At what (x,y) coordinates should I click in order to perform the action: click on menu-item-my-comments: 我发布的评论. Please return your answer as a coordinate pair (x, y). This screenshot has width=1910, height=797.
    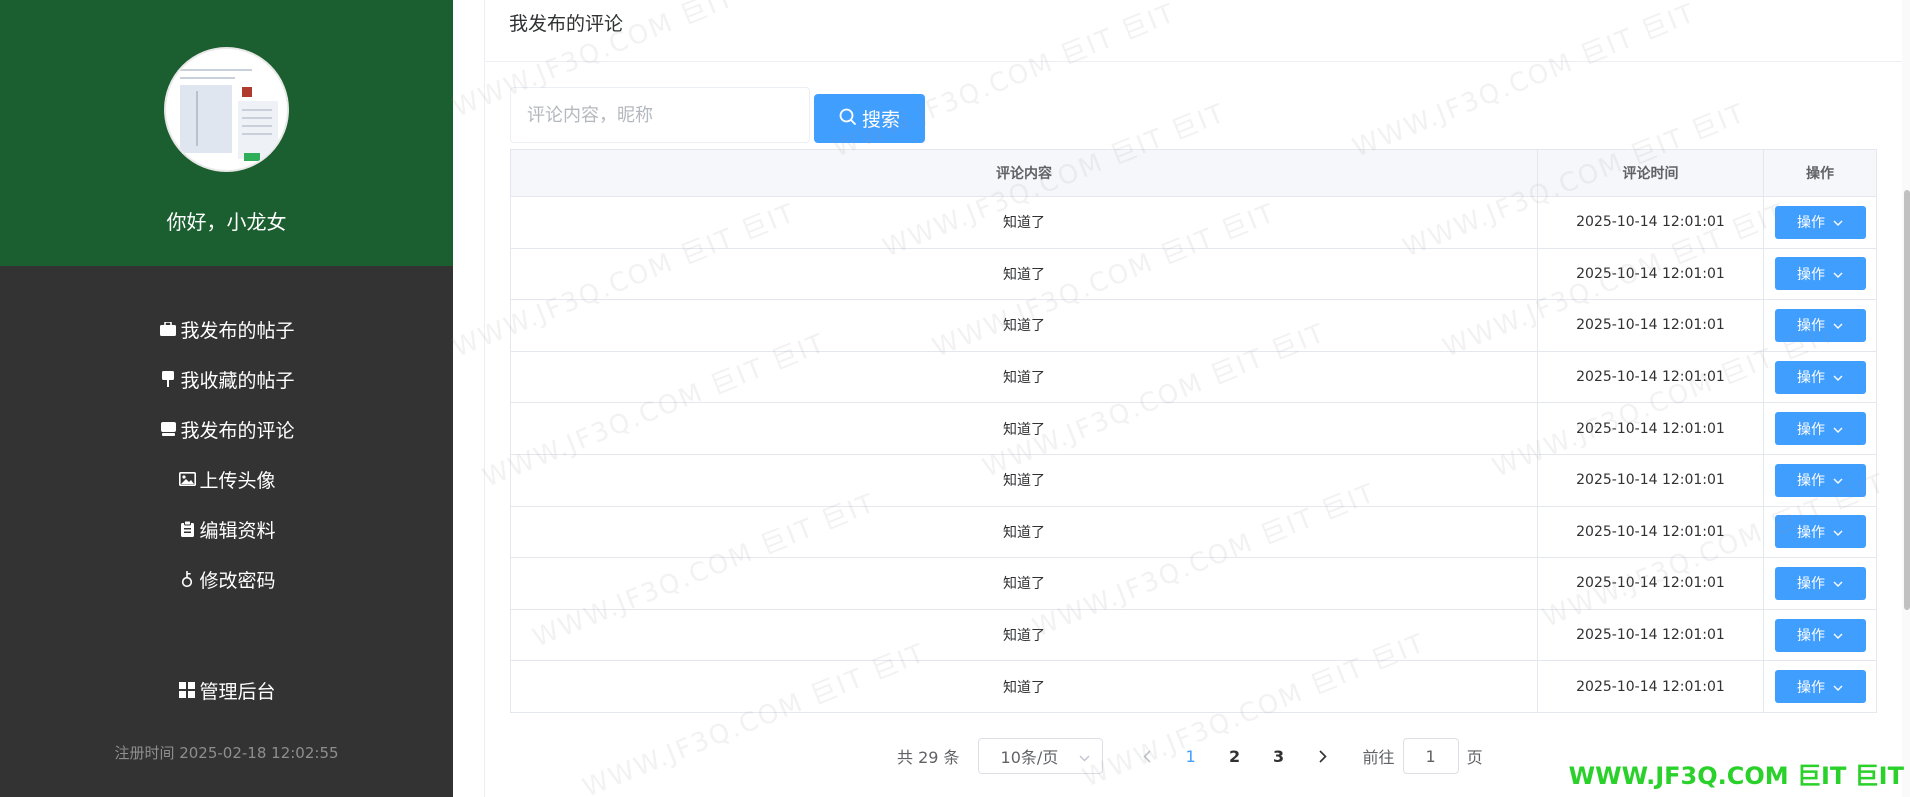
    Looking at the image, I should click on (226, 429).